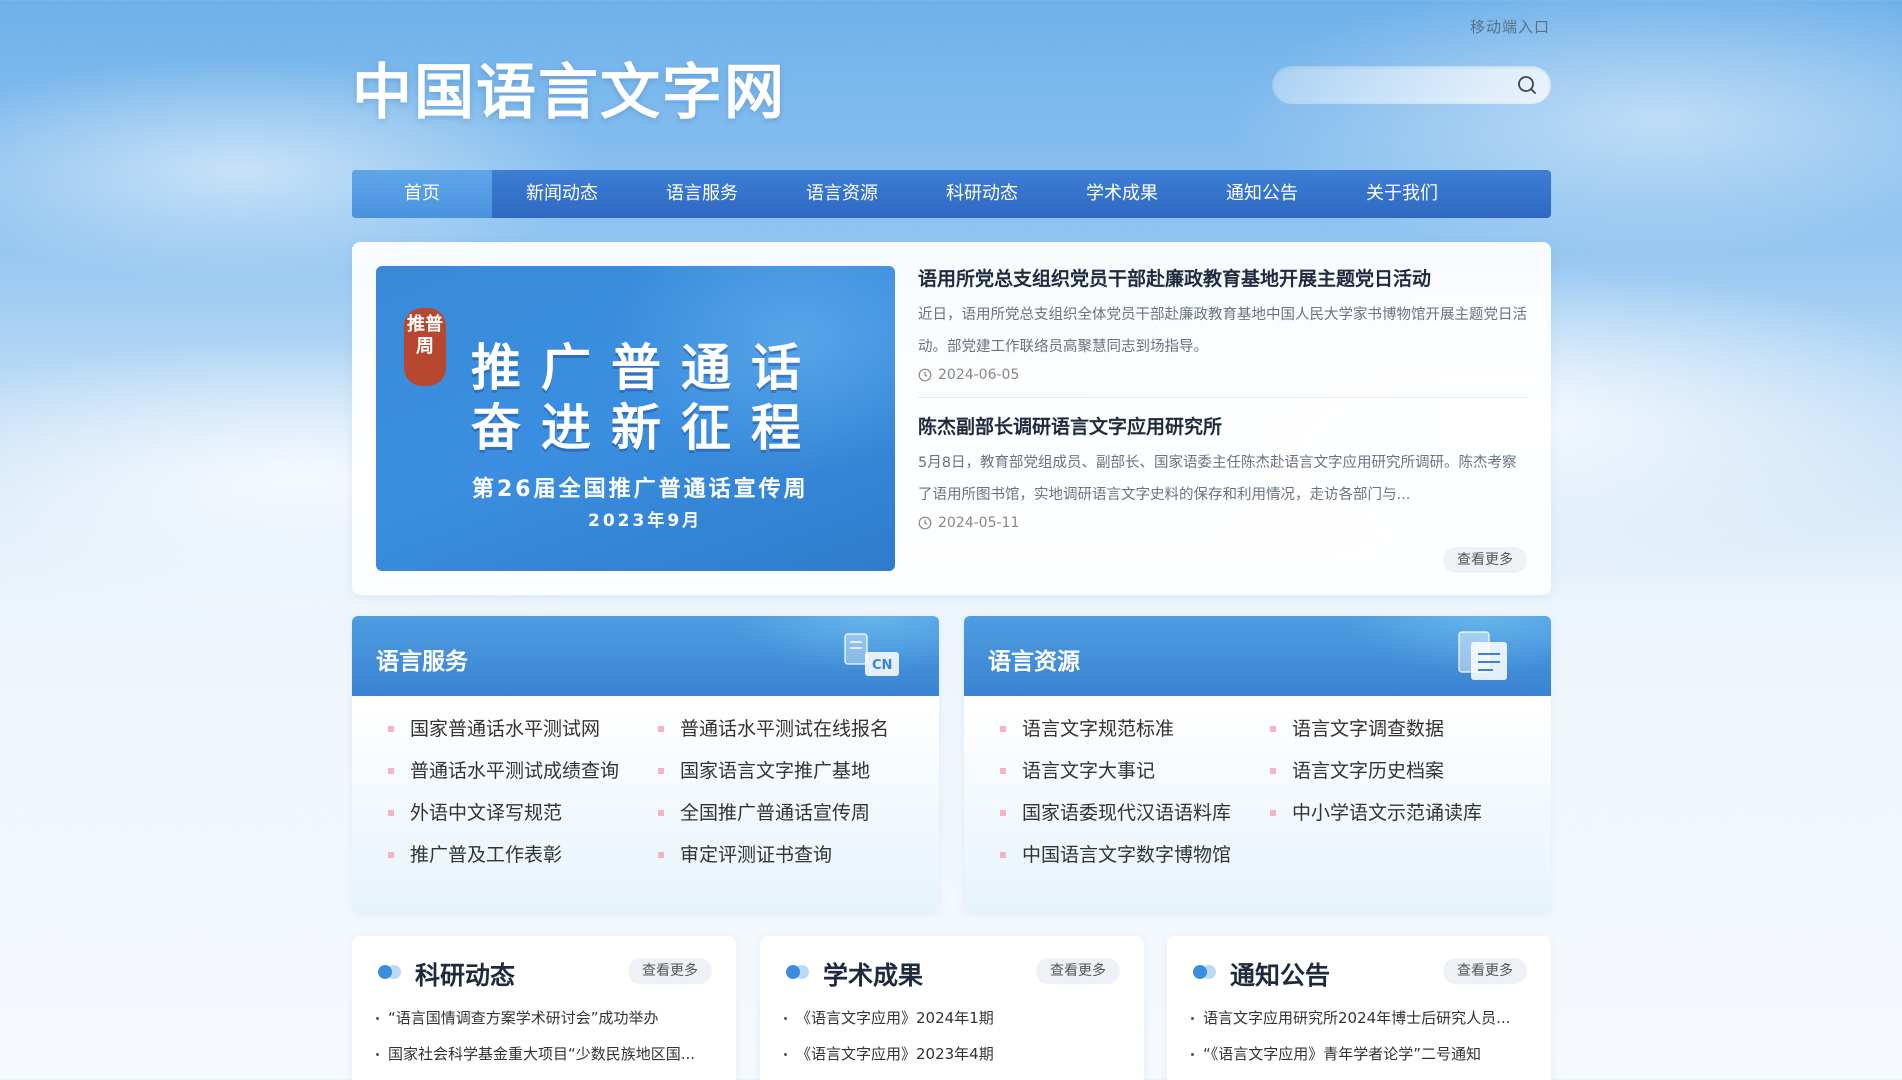  What do you see at coordinates (645, 521) in the screenshot?
I see `banner-date: 2023年9月` at bounding box center [645, 521].